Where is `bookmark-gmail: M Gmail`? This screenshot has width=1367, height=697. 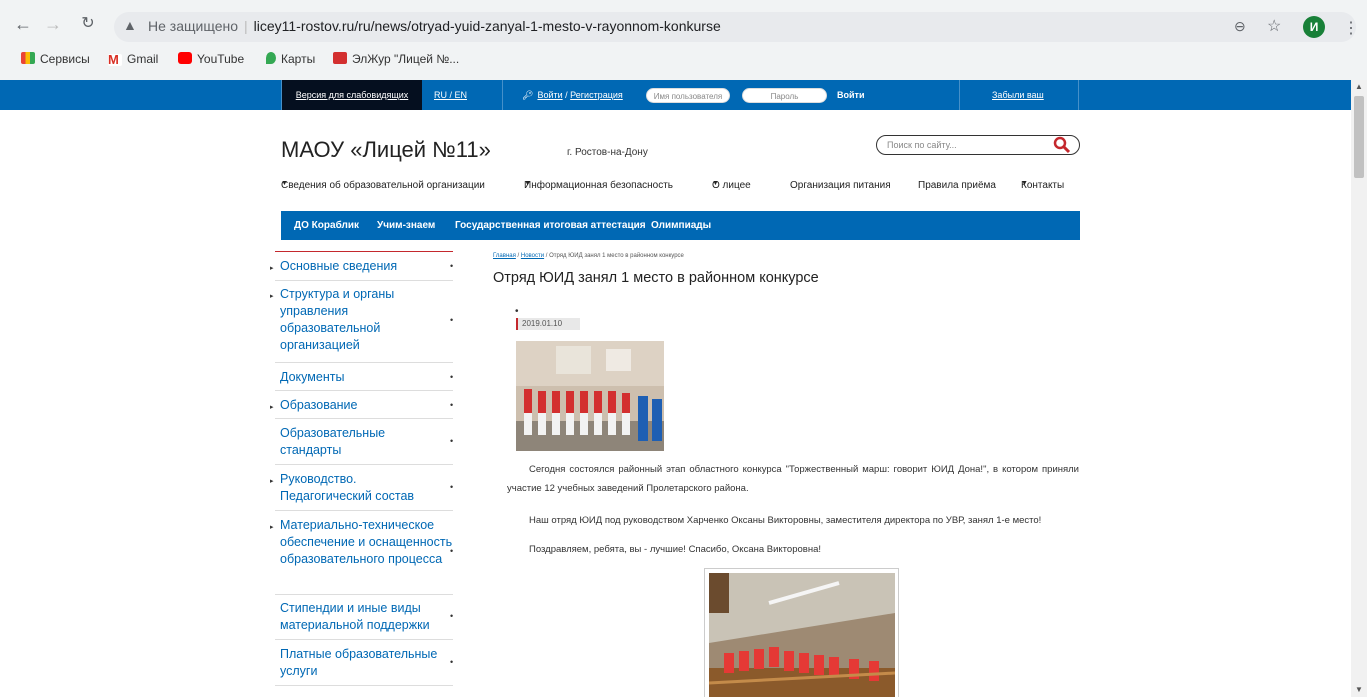 bookmark-gmail: M Gmail is located at coordinates (133, 59).